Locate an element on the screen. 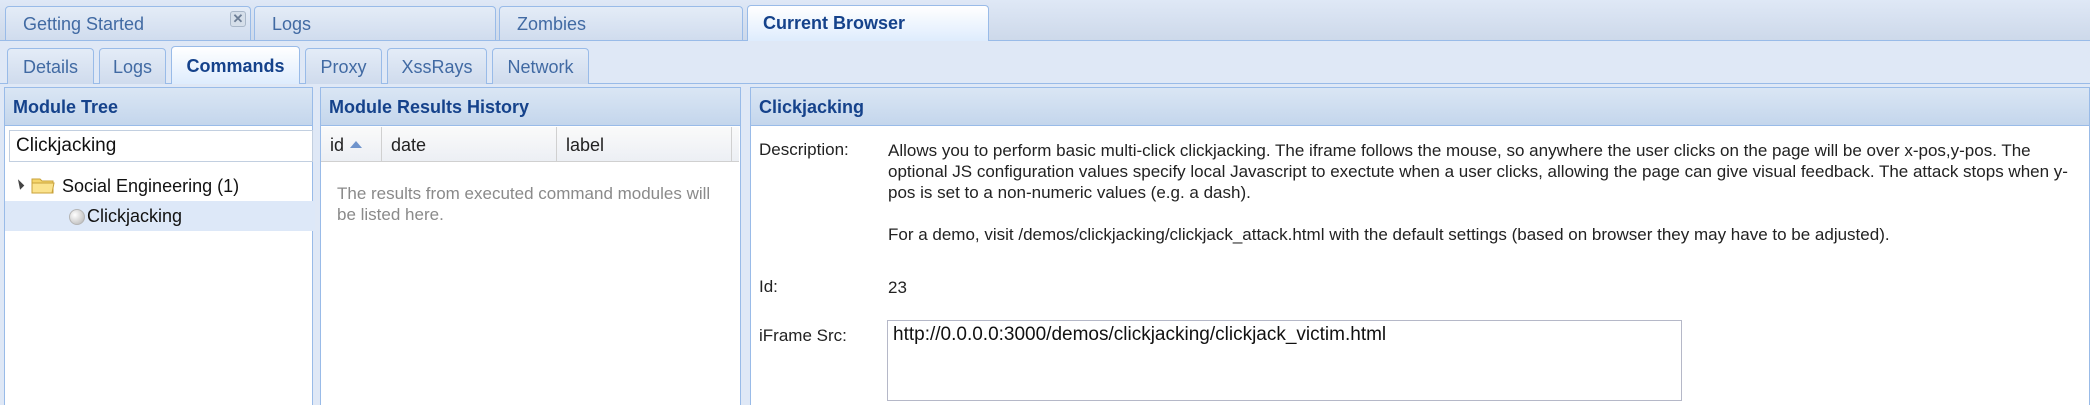 The image size is (2090, 405). tree-folder-label: Social Engineering (1) is located at coordinates (151, 186).